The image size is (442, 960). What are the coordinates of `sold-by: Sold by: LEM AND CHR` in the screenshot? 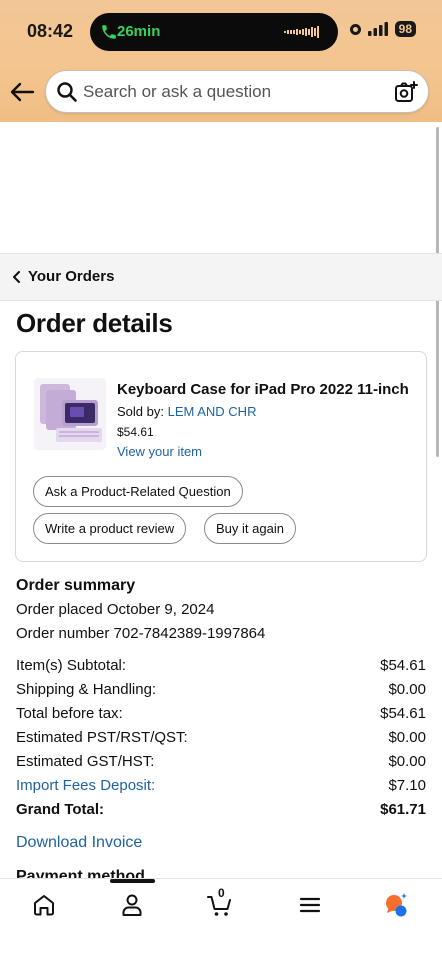 It's located at (186, 411).